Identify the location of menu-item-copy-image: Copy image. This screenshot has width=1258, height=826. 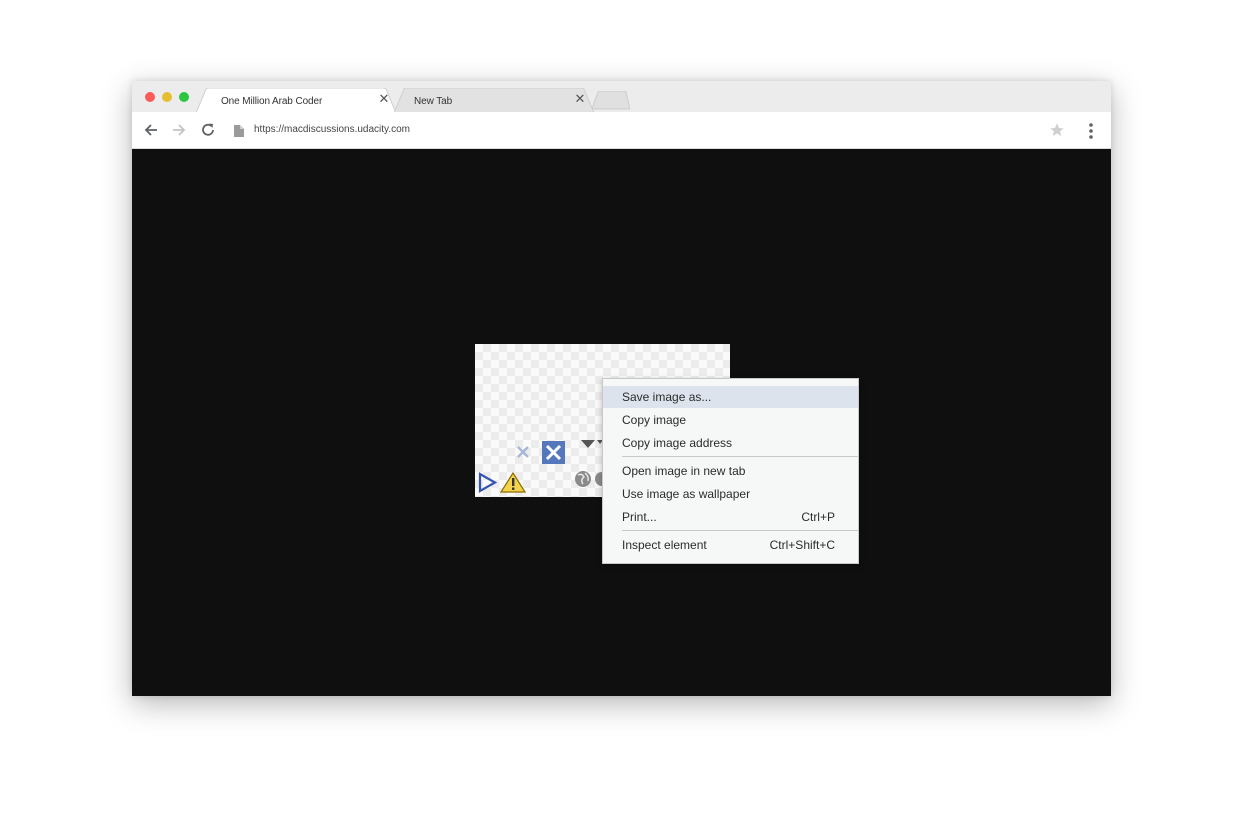
(730, 420).